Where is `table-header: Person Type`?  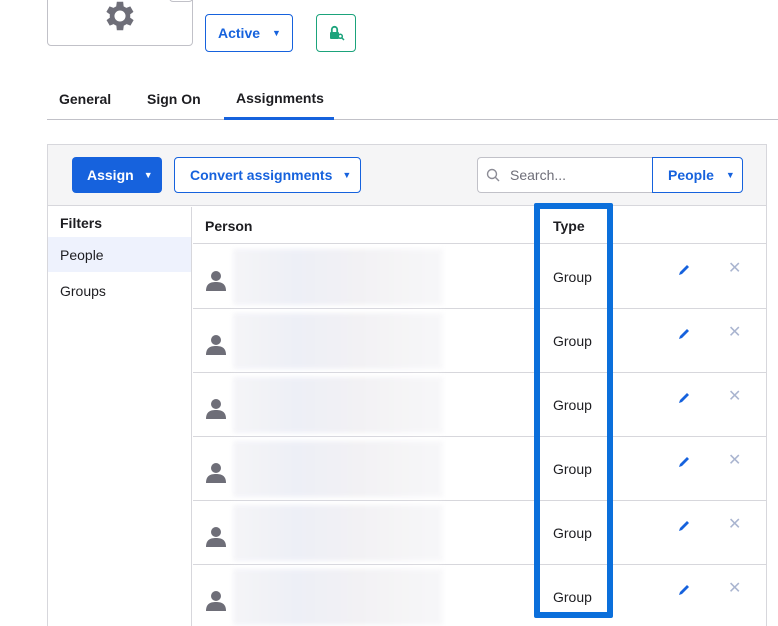 table-header: Person Type is located at coordinates (479, 225).